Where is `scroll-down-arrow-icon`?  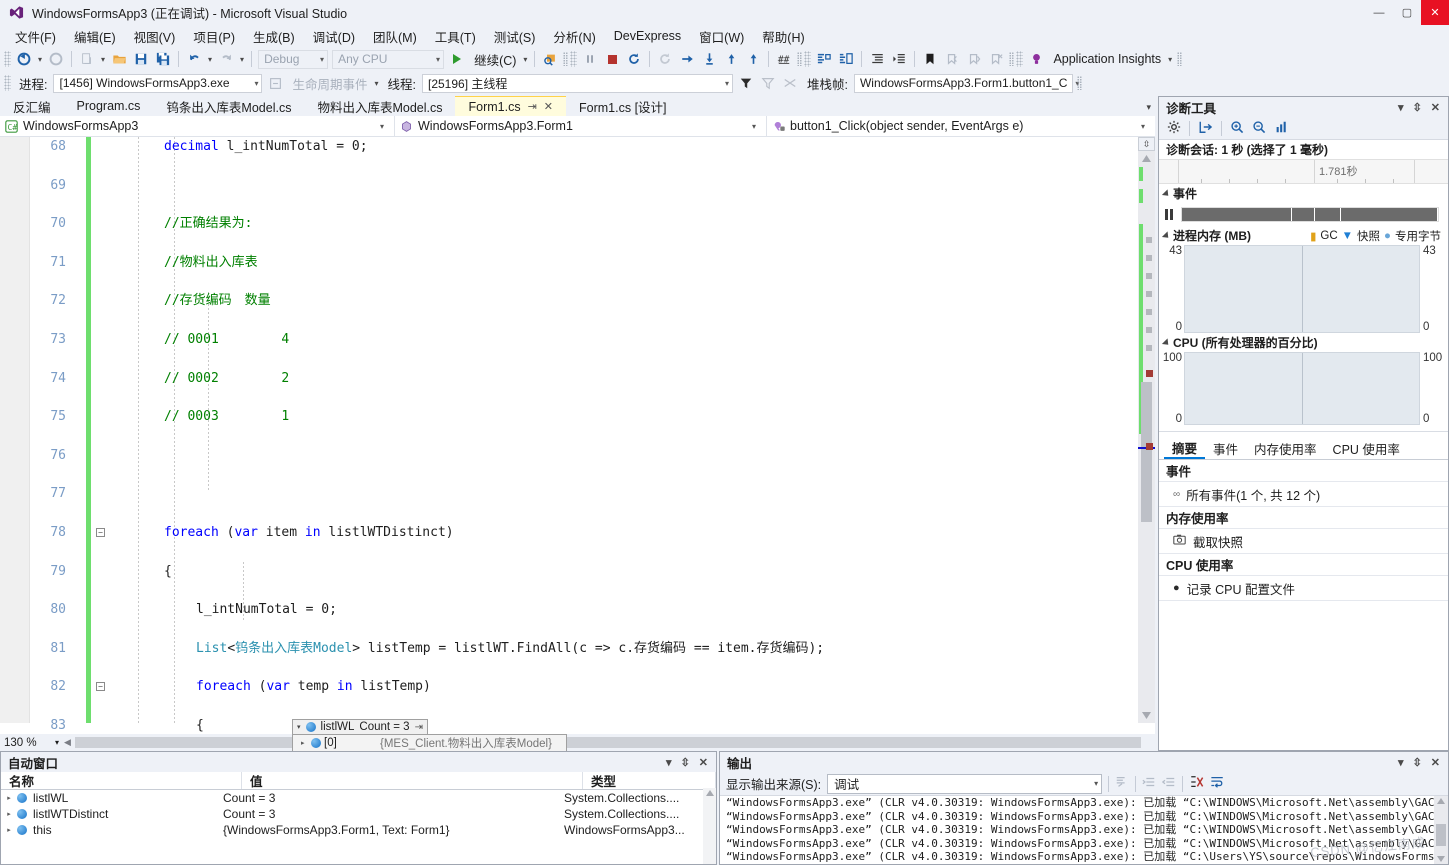 scroll-down-arrow-icon is located at coordinates (1146, 715).